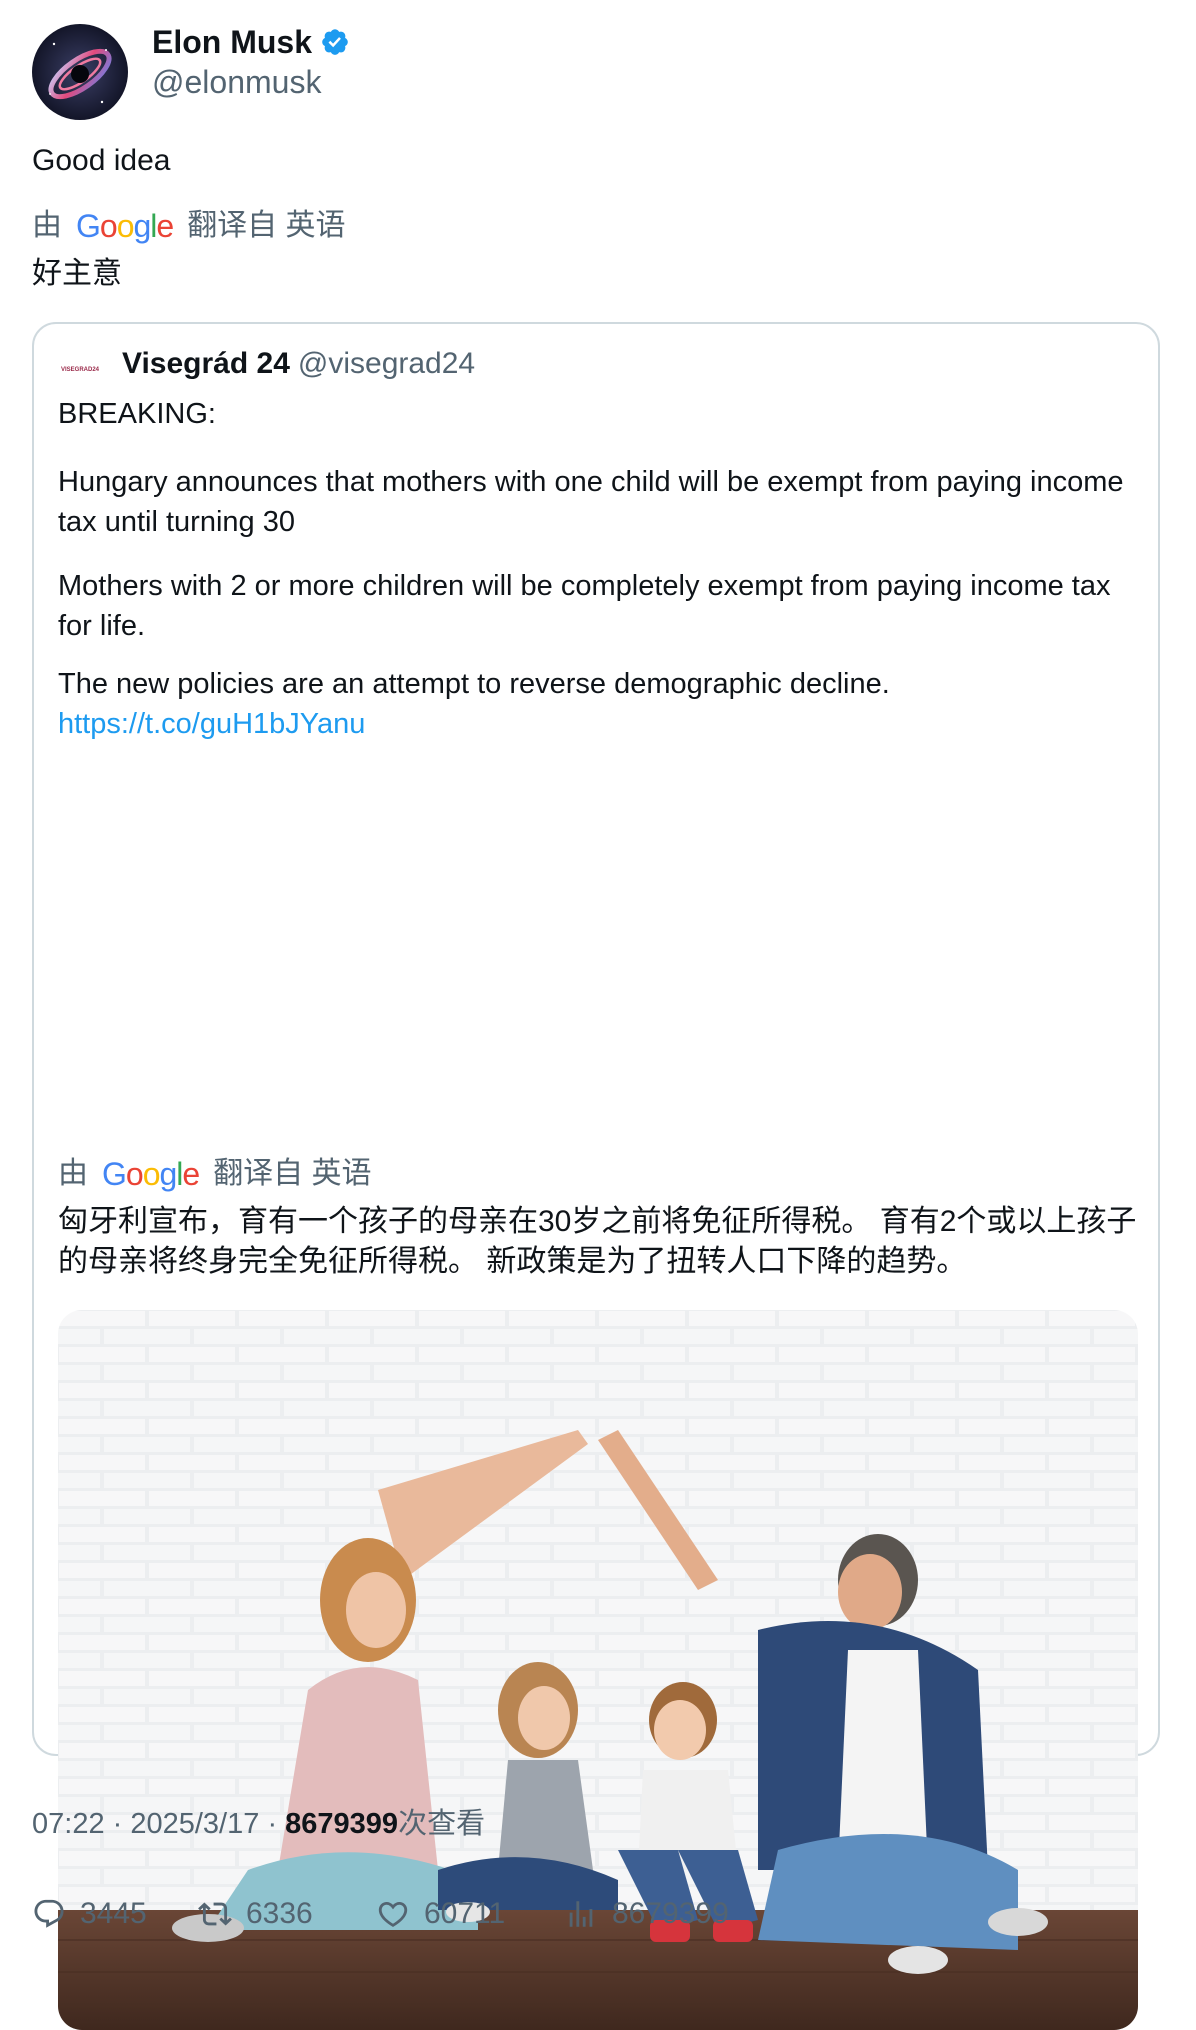 The height and width of the screenshot is (2030, 1196). What do you see at coordinates (236, 82) in the screenshot?
I see `author-handle: @elonmusk` at bounding box center [236, 82].